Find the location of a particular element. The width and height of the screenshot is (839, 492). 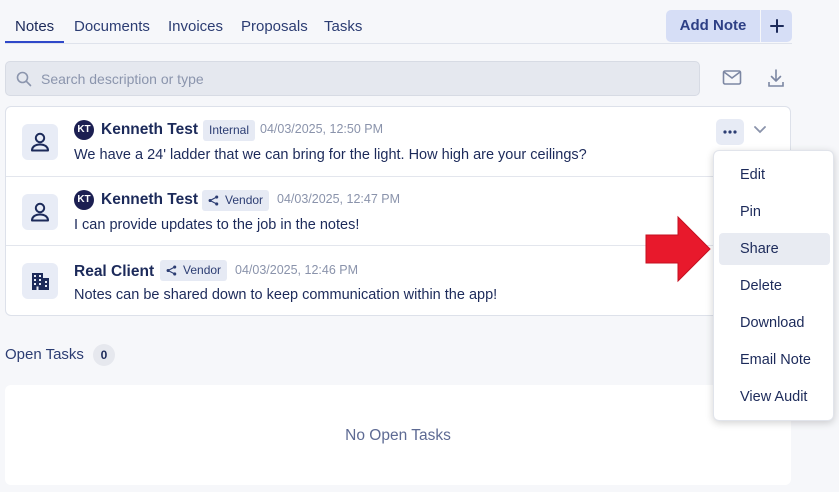

tab-notes: Notes is located at coordinates (34, 26).